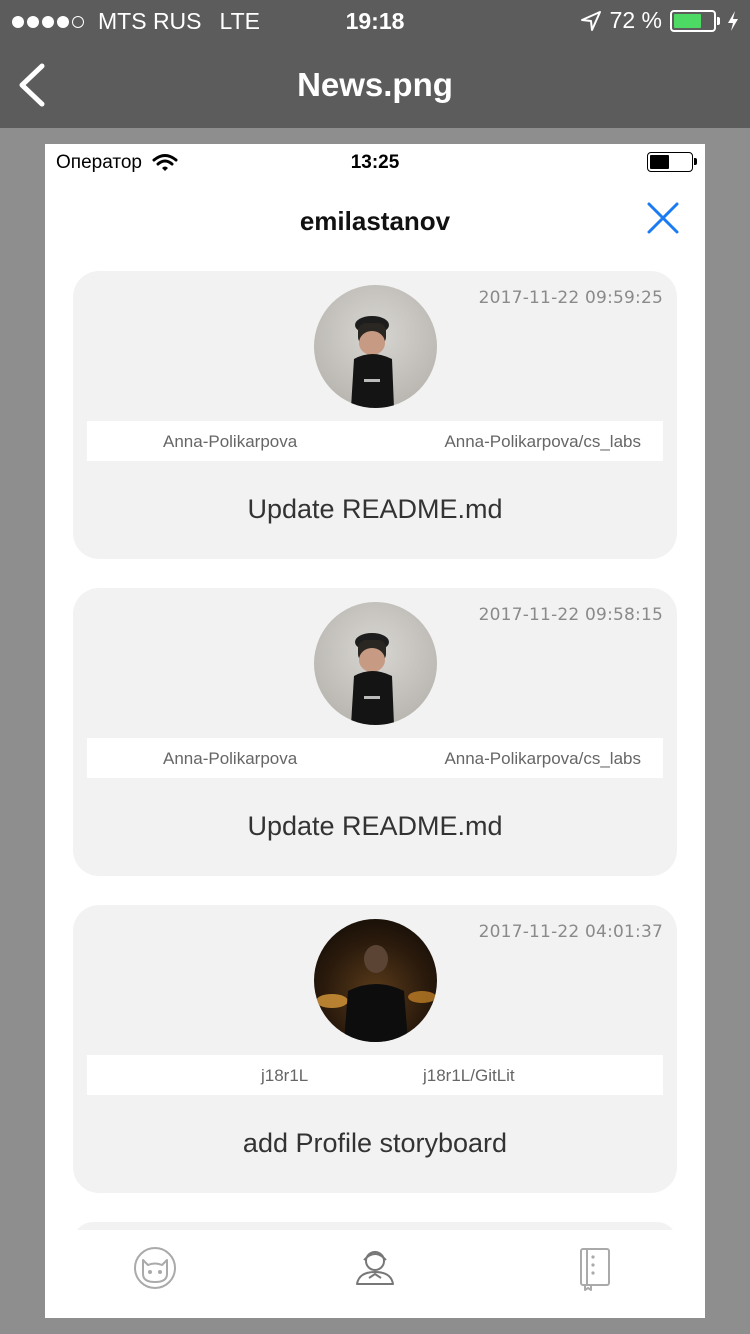 This screenshot has width=750, height=1334. Describe the element at coordinates (375, 21) in the screenshot. I see `outer-status-bar: MTS RUS LTE 19:18 72 %` at that location.